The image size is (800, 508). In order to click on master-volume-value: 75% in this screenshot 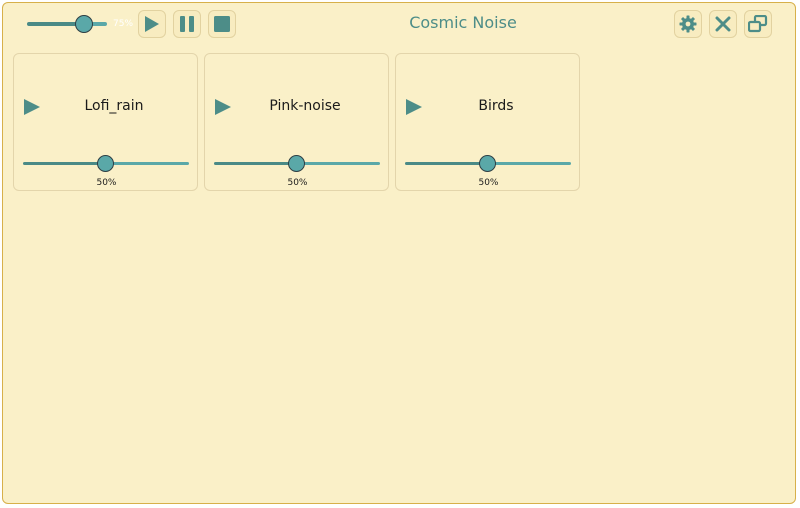, I will do `click(123, 24)`.